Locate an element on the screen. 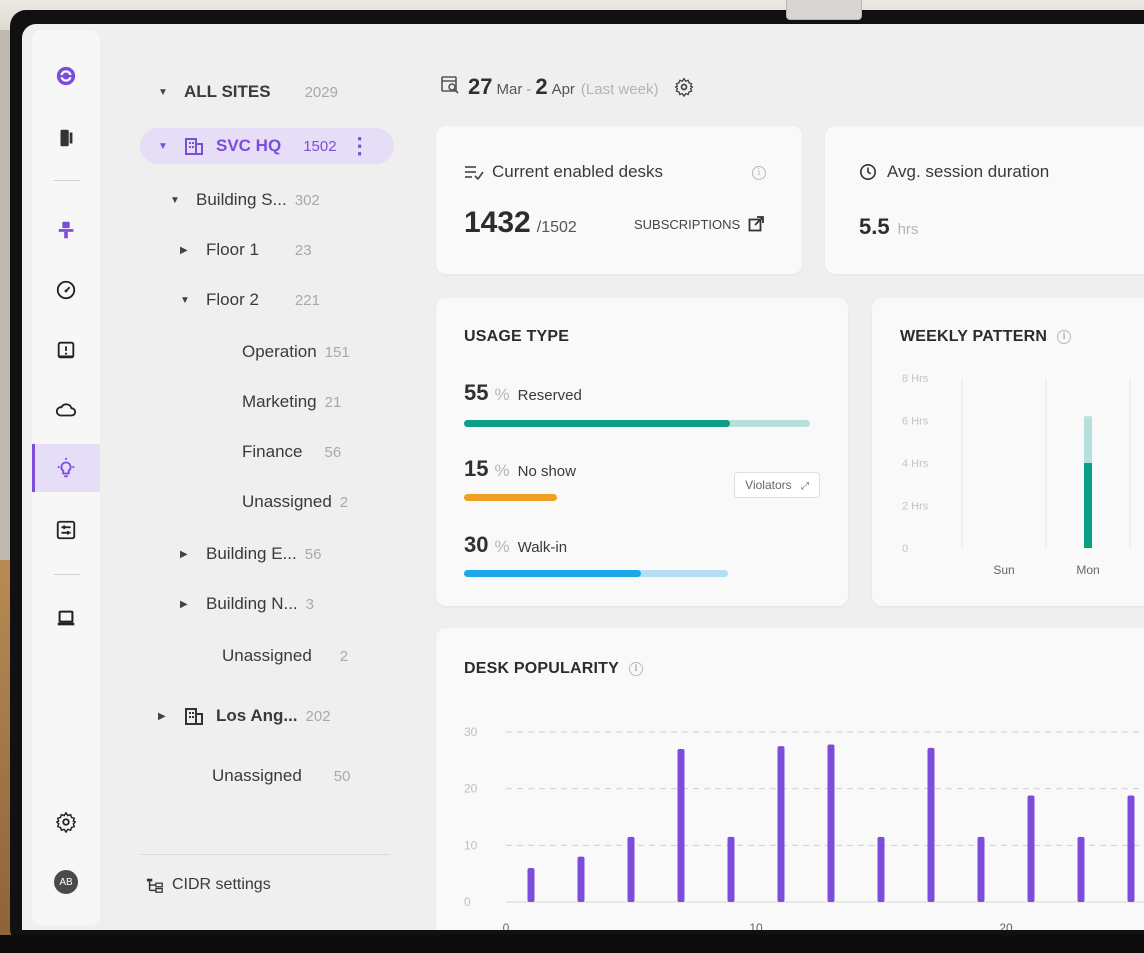 The width and height of the screenshot is (1144, 953). reserved-bar-fill is located at coordinates (597, 423).